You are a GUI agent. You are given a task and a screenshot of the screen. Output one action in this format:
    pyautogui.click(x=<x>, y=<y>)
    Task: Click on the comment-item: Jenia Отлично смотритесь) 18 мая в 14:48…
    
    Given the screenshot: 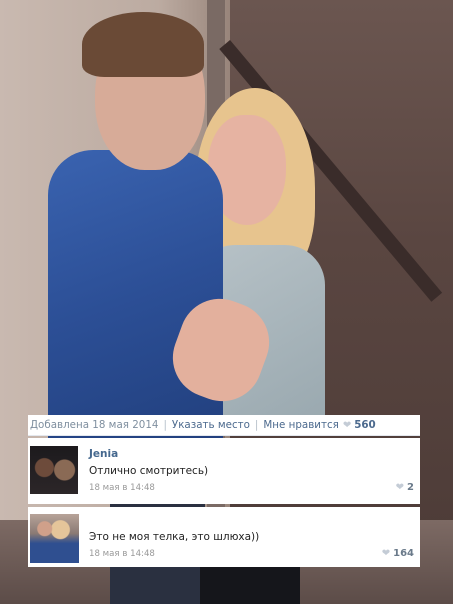 What is the action you would take?
    pyautogui.click(x=224, y=471)
    